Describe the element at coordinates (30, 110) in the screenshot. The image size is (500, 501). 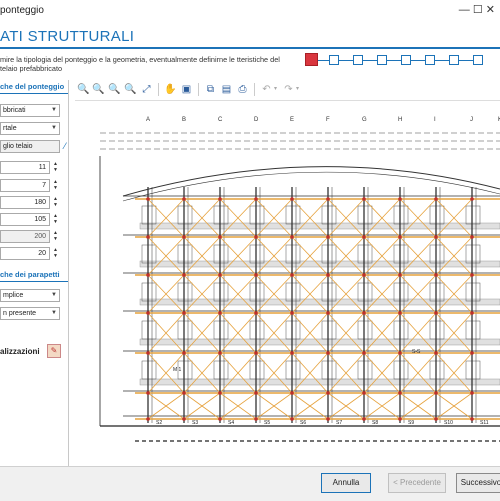
I see `scaffold-type-select: bbricati ▼` at that location.